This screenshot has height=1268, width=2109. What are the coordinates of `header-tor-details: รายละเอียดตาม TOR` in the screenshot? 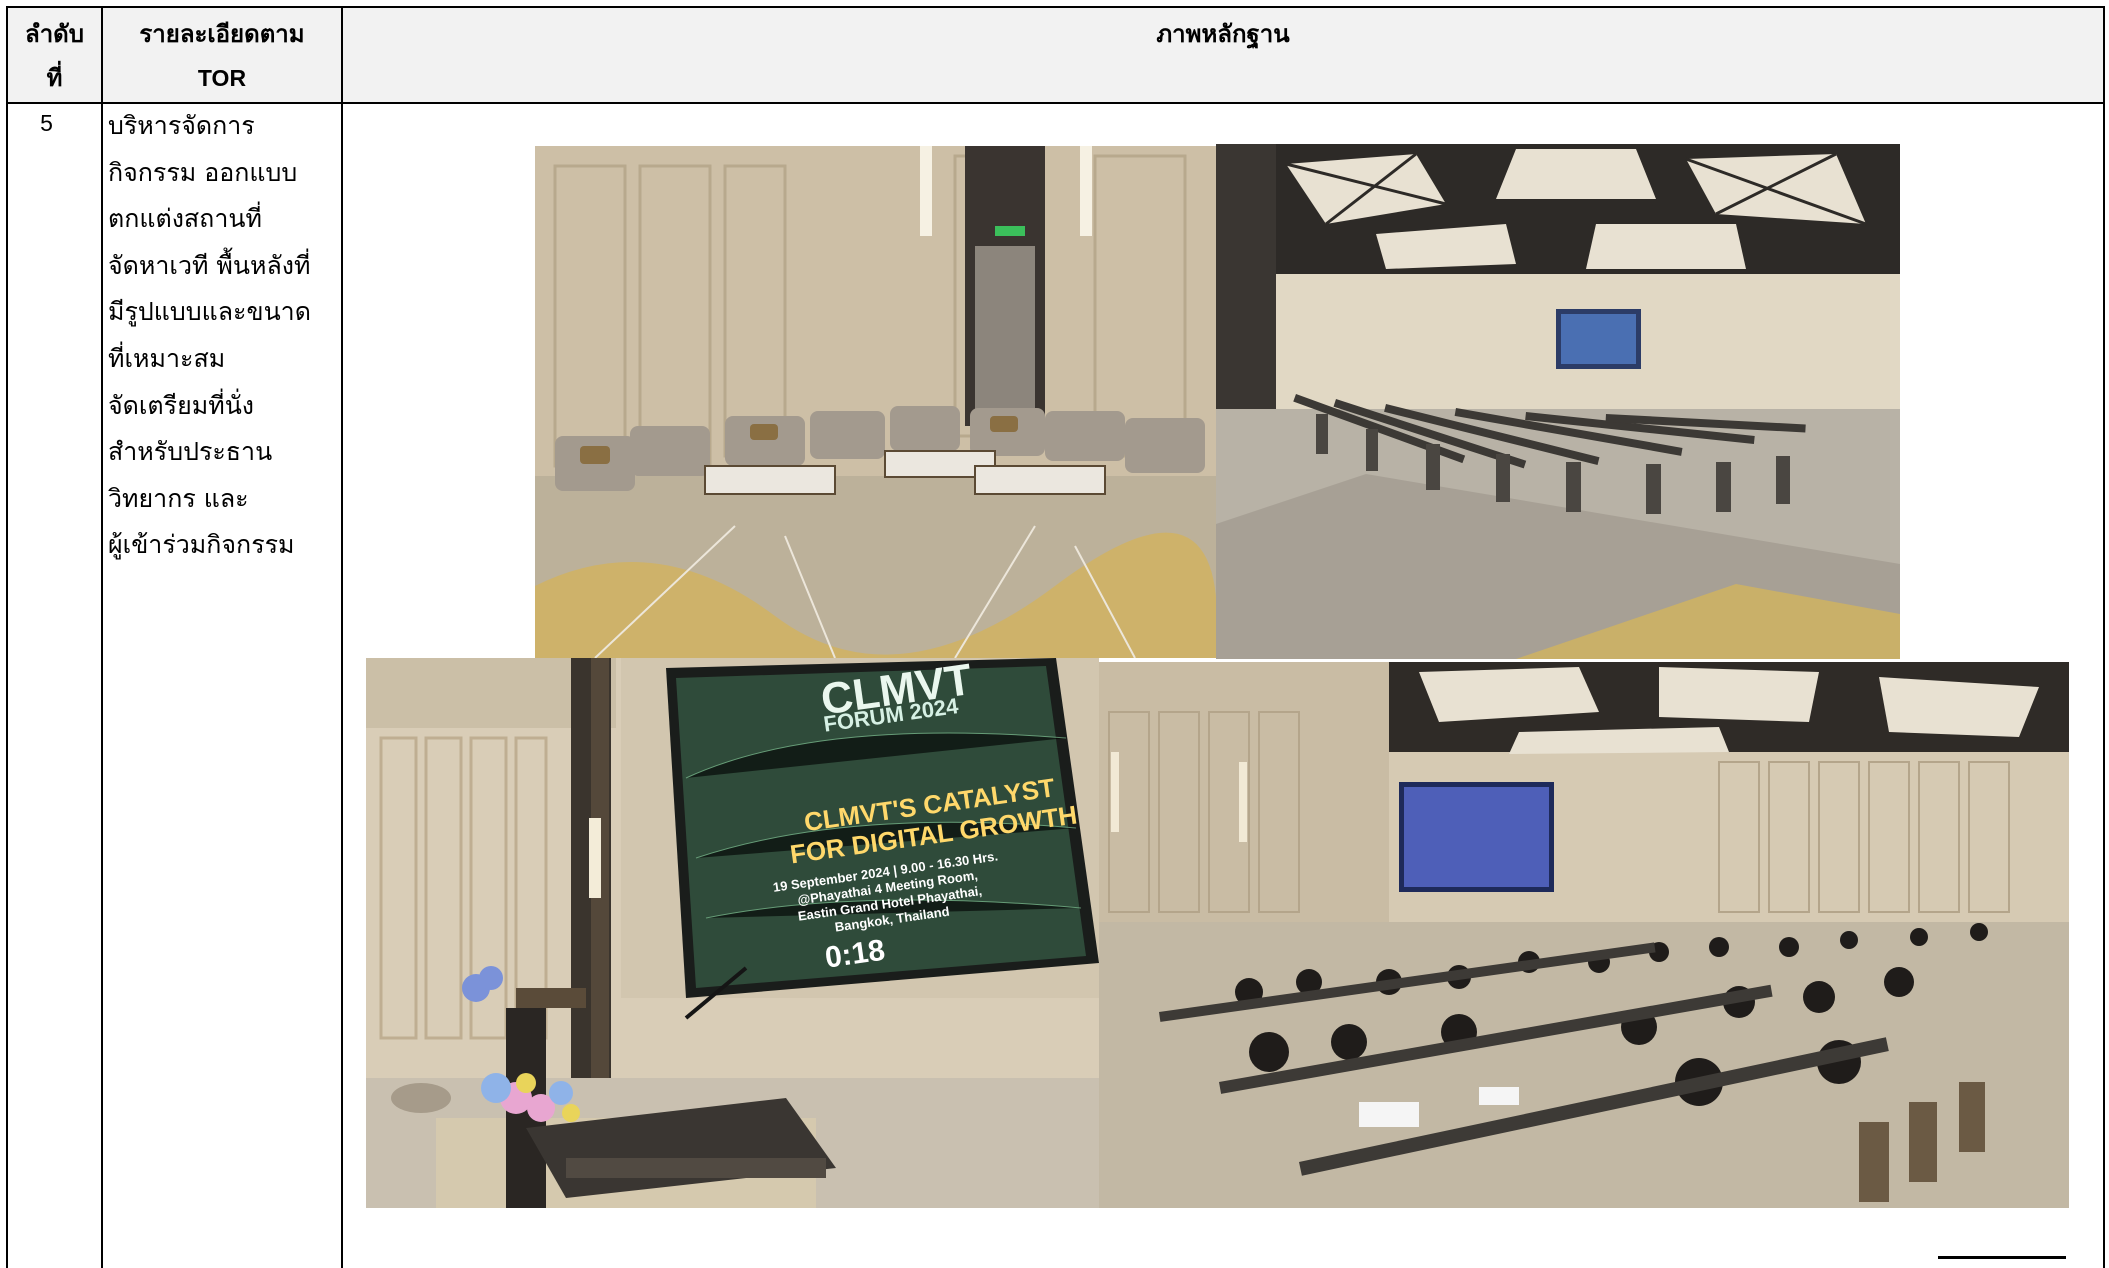 It's located at (222, 56).